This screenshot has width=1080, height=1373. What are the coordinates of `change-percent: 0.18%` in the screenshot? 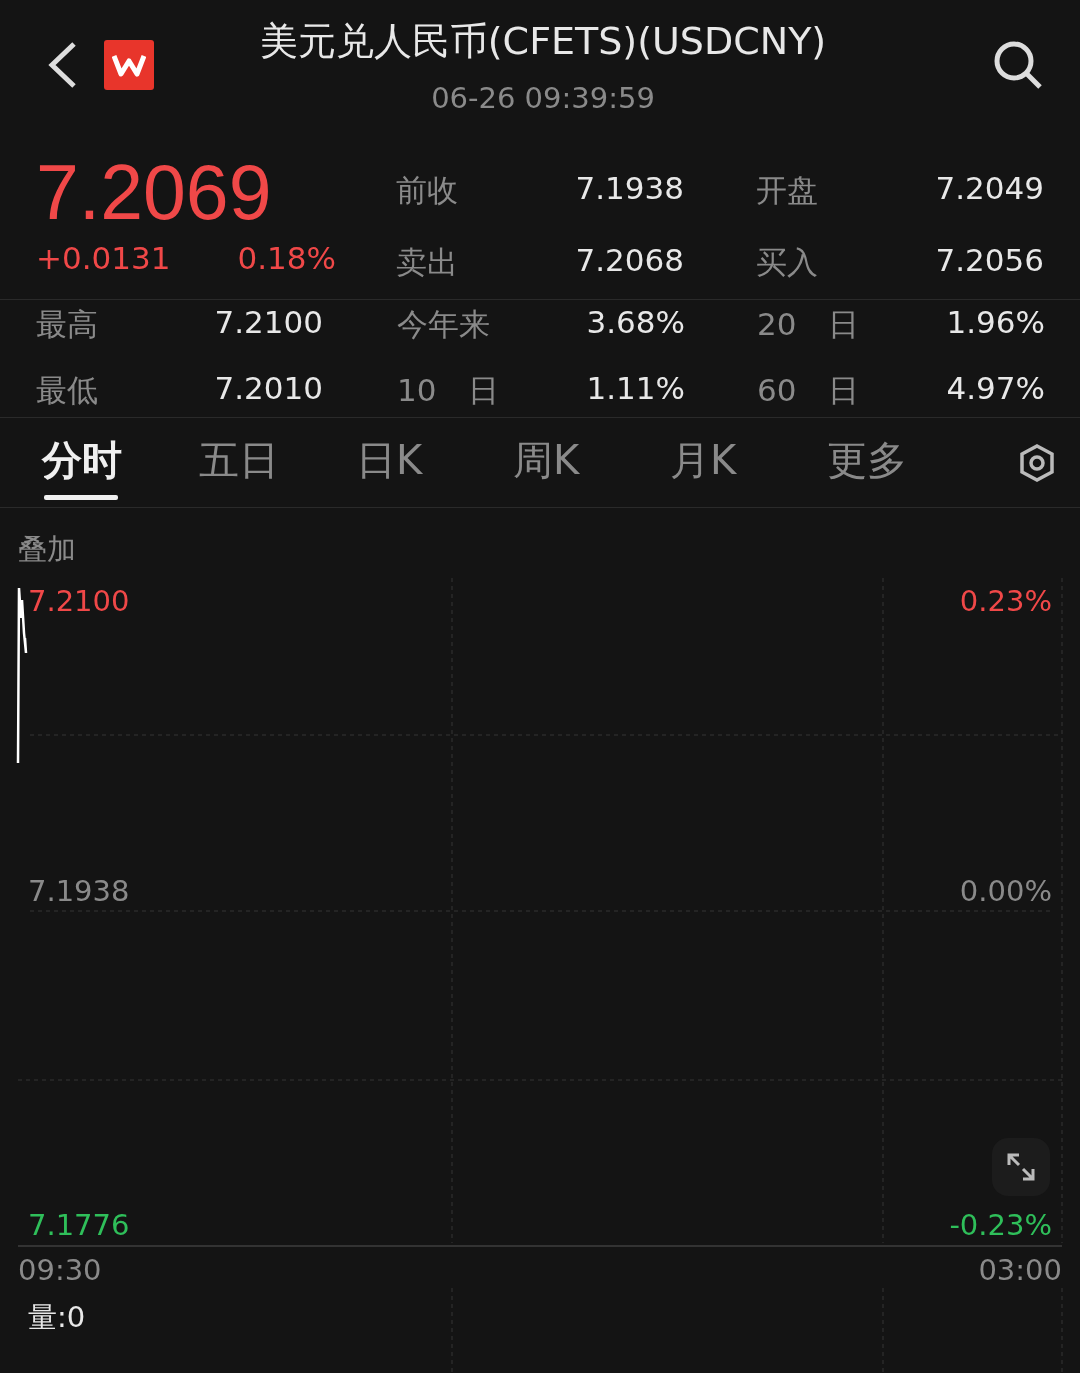 It's located at (286, 258).